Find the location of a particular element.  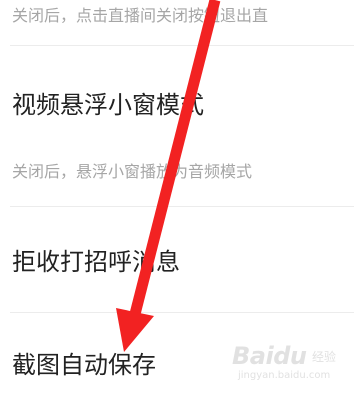

watermark-logo: Baidu is located at coordinates (269, 356).